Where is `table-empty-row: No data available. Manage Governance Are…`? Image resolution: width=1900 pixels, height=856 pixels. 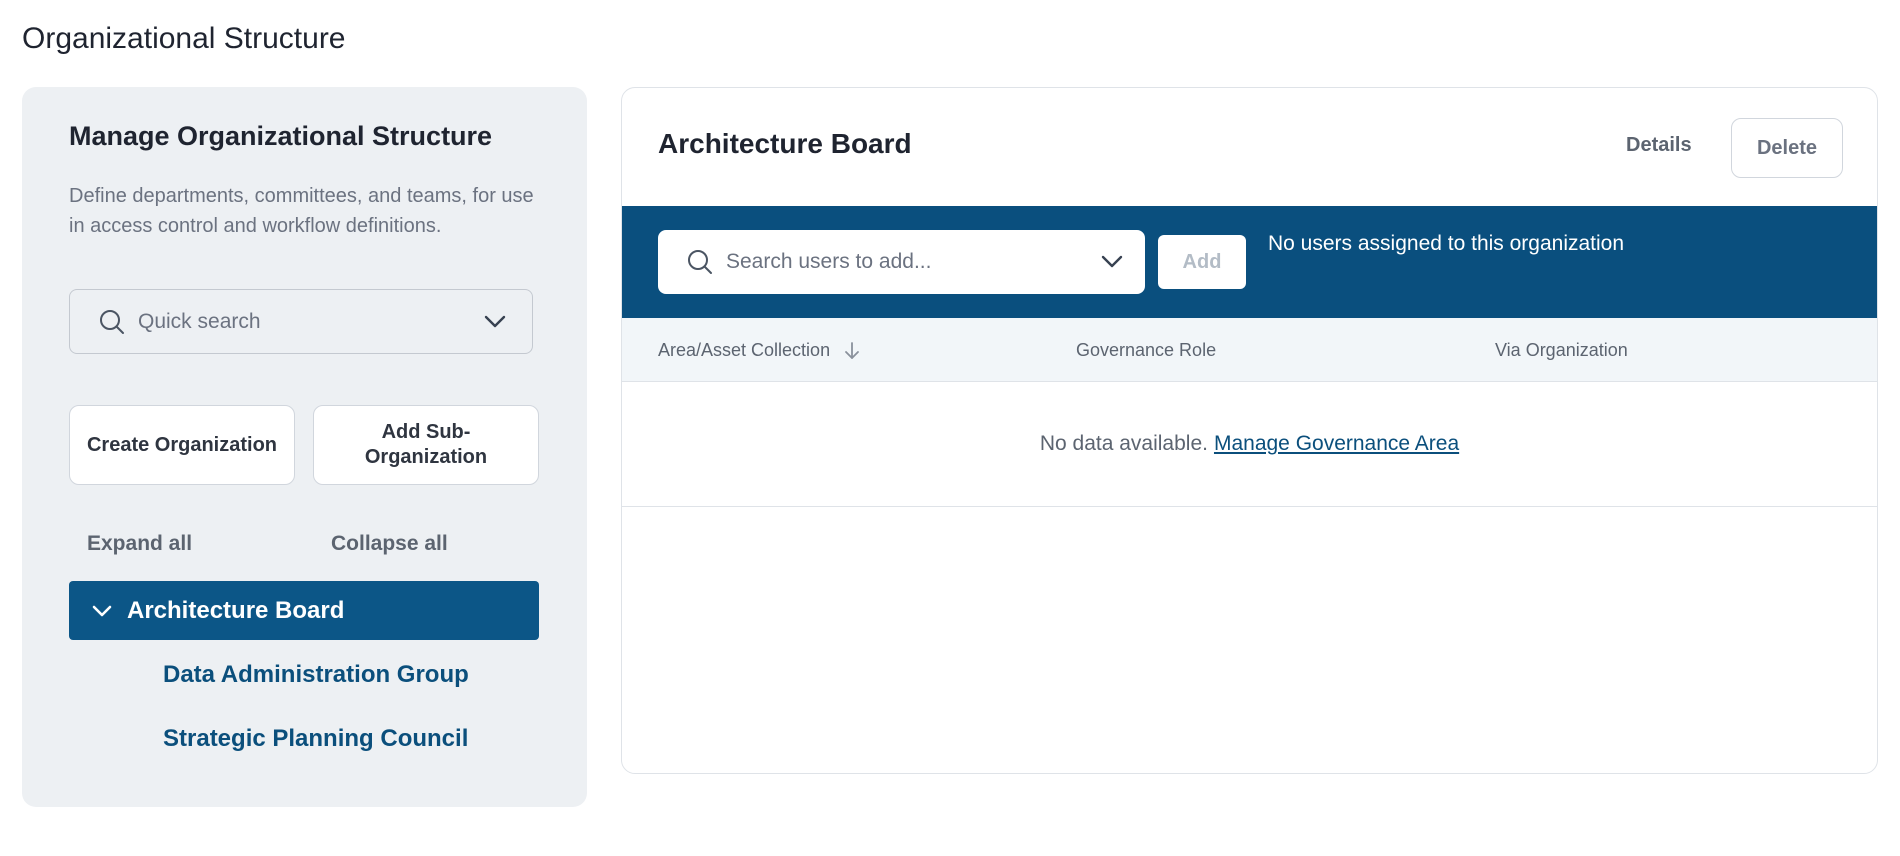 table-empty-row: No data available. Manage Governance Are… is located at coordinates (1249, 444).